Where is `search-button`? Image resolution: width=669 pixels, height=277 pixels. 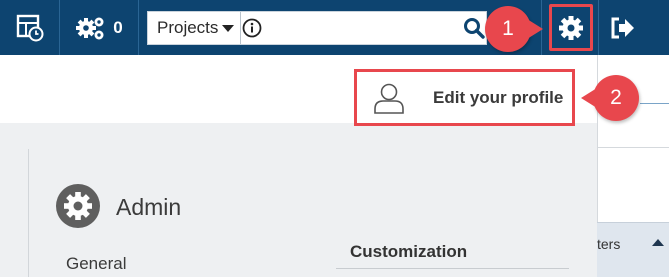
search-button is located at coordinates (474, 28).